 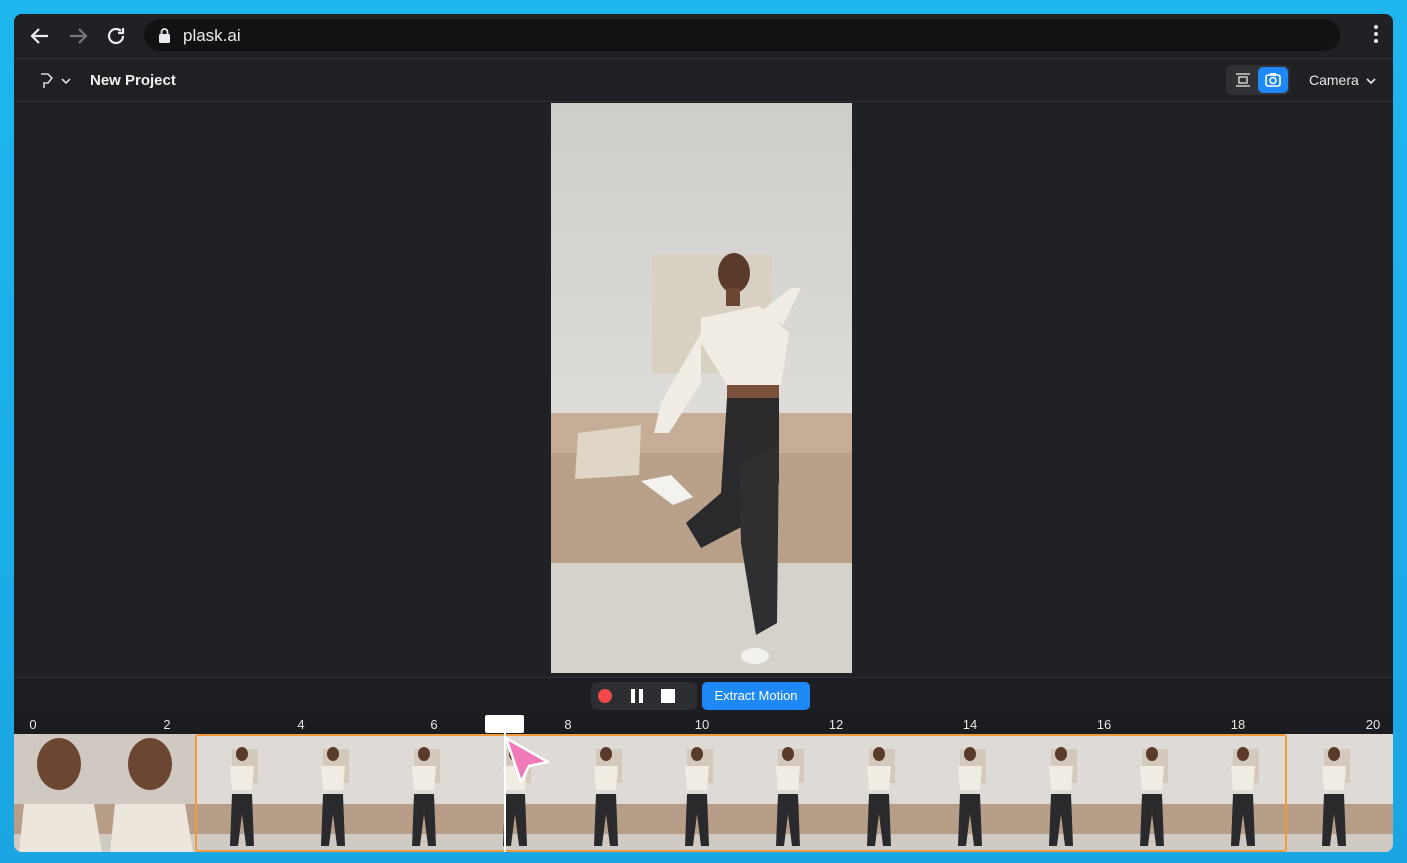 I want to click on tick-label: 16, so click(x=1104, y=724).